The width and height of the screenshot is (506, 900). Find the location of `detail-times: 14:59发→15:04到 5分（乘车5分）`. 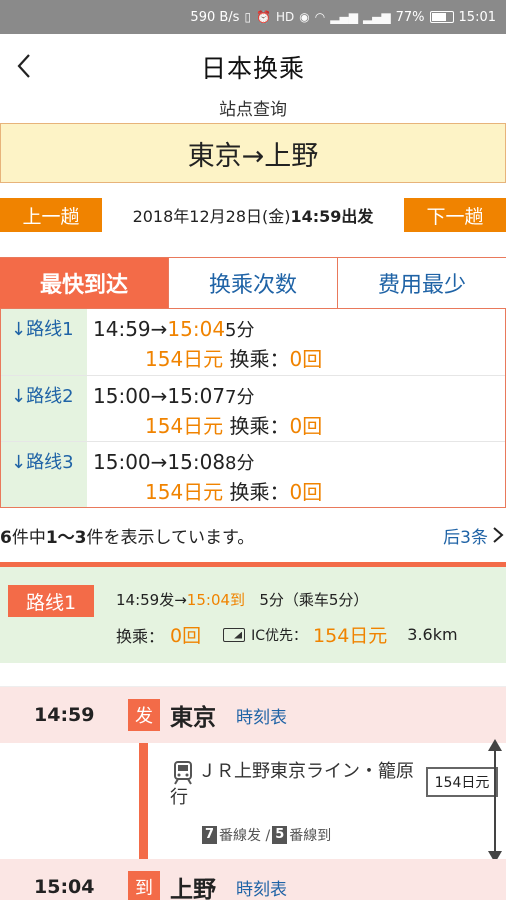

detail-times: 14:59发→15:04到 5分（乘车5分） is located at coordinates (242, 599).